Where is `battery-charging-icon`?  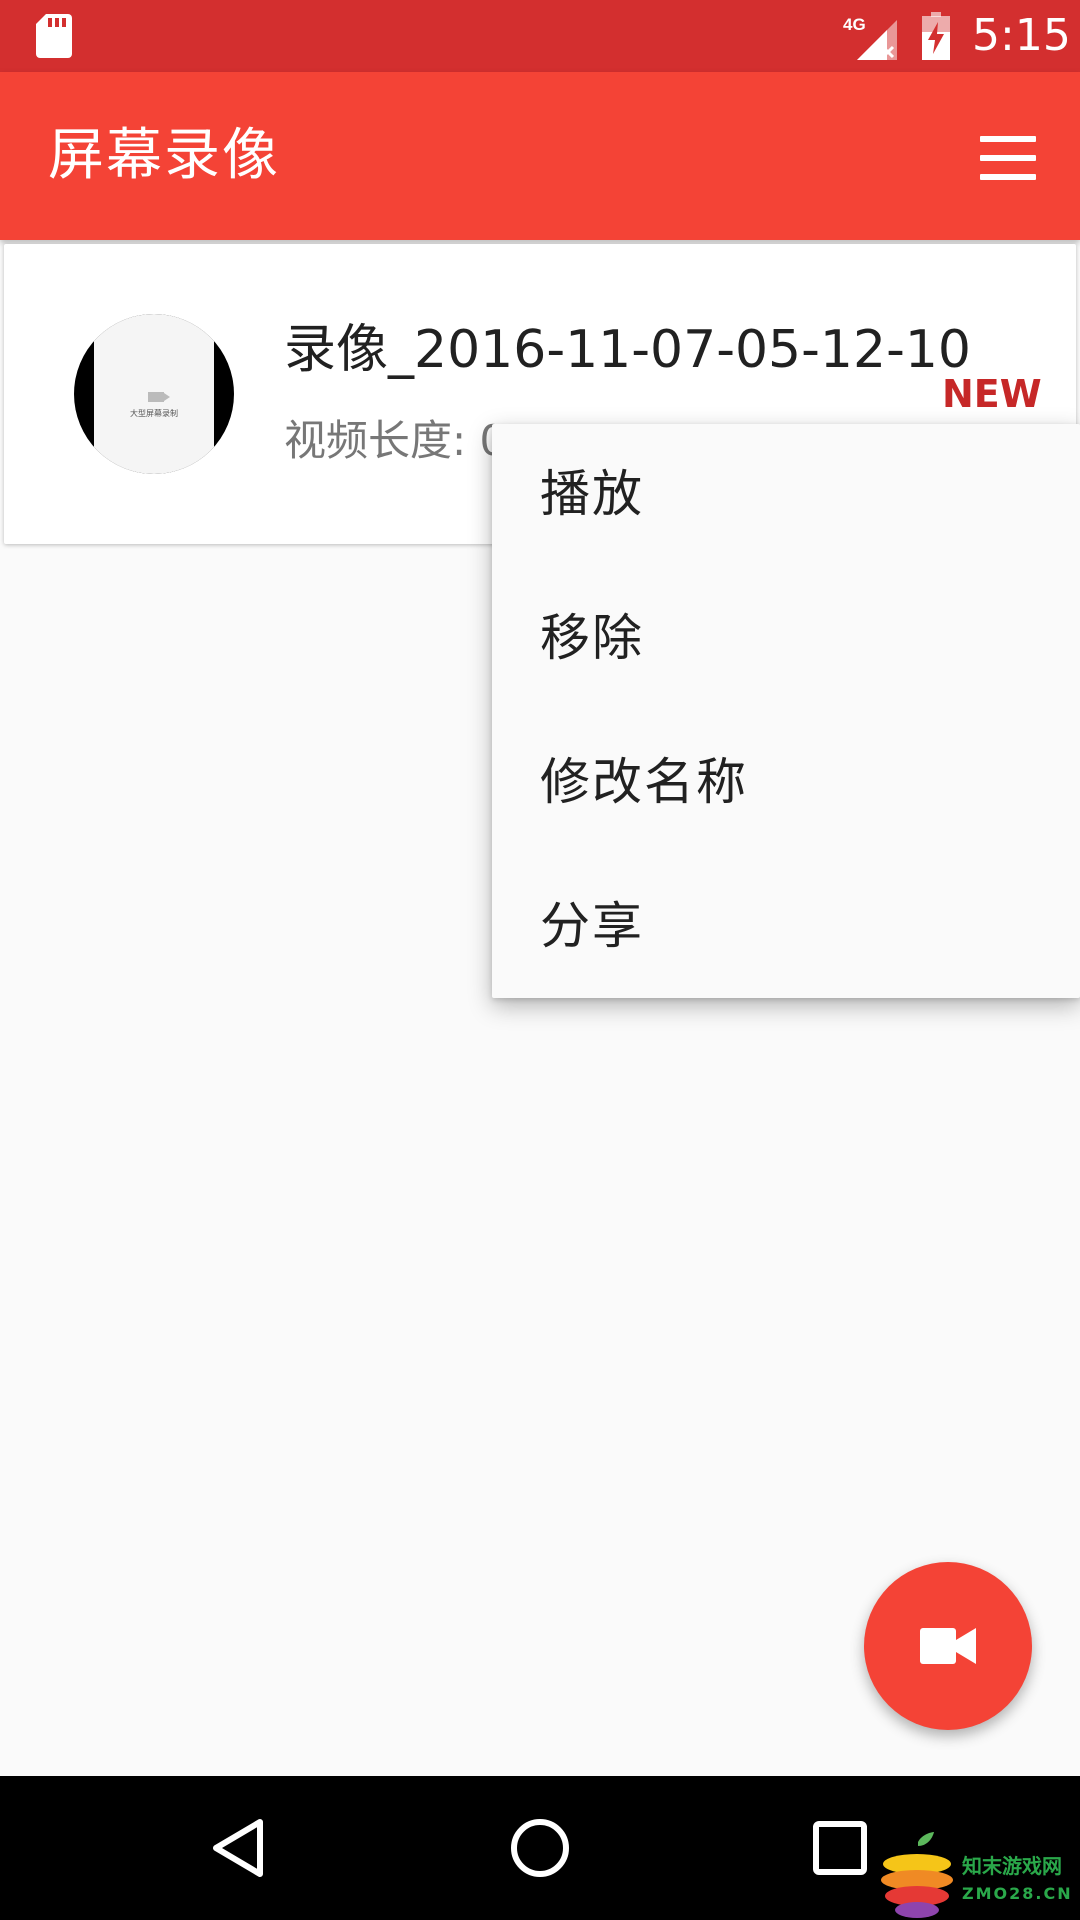 battery-charging-icon is located at coordinates (936, 36).